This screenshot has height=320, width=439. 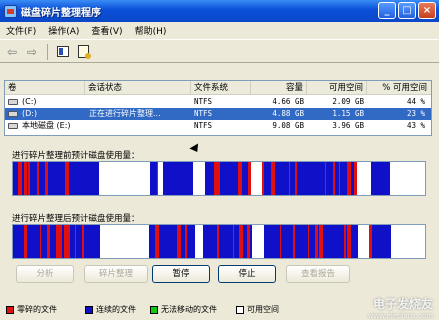 I want to click on volume-name: (C:), so click(x=29, y=101).